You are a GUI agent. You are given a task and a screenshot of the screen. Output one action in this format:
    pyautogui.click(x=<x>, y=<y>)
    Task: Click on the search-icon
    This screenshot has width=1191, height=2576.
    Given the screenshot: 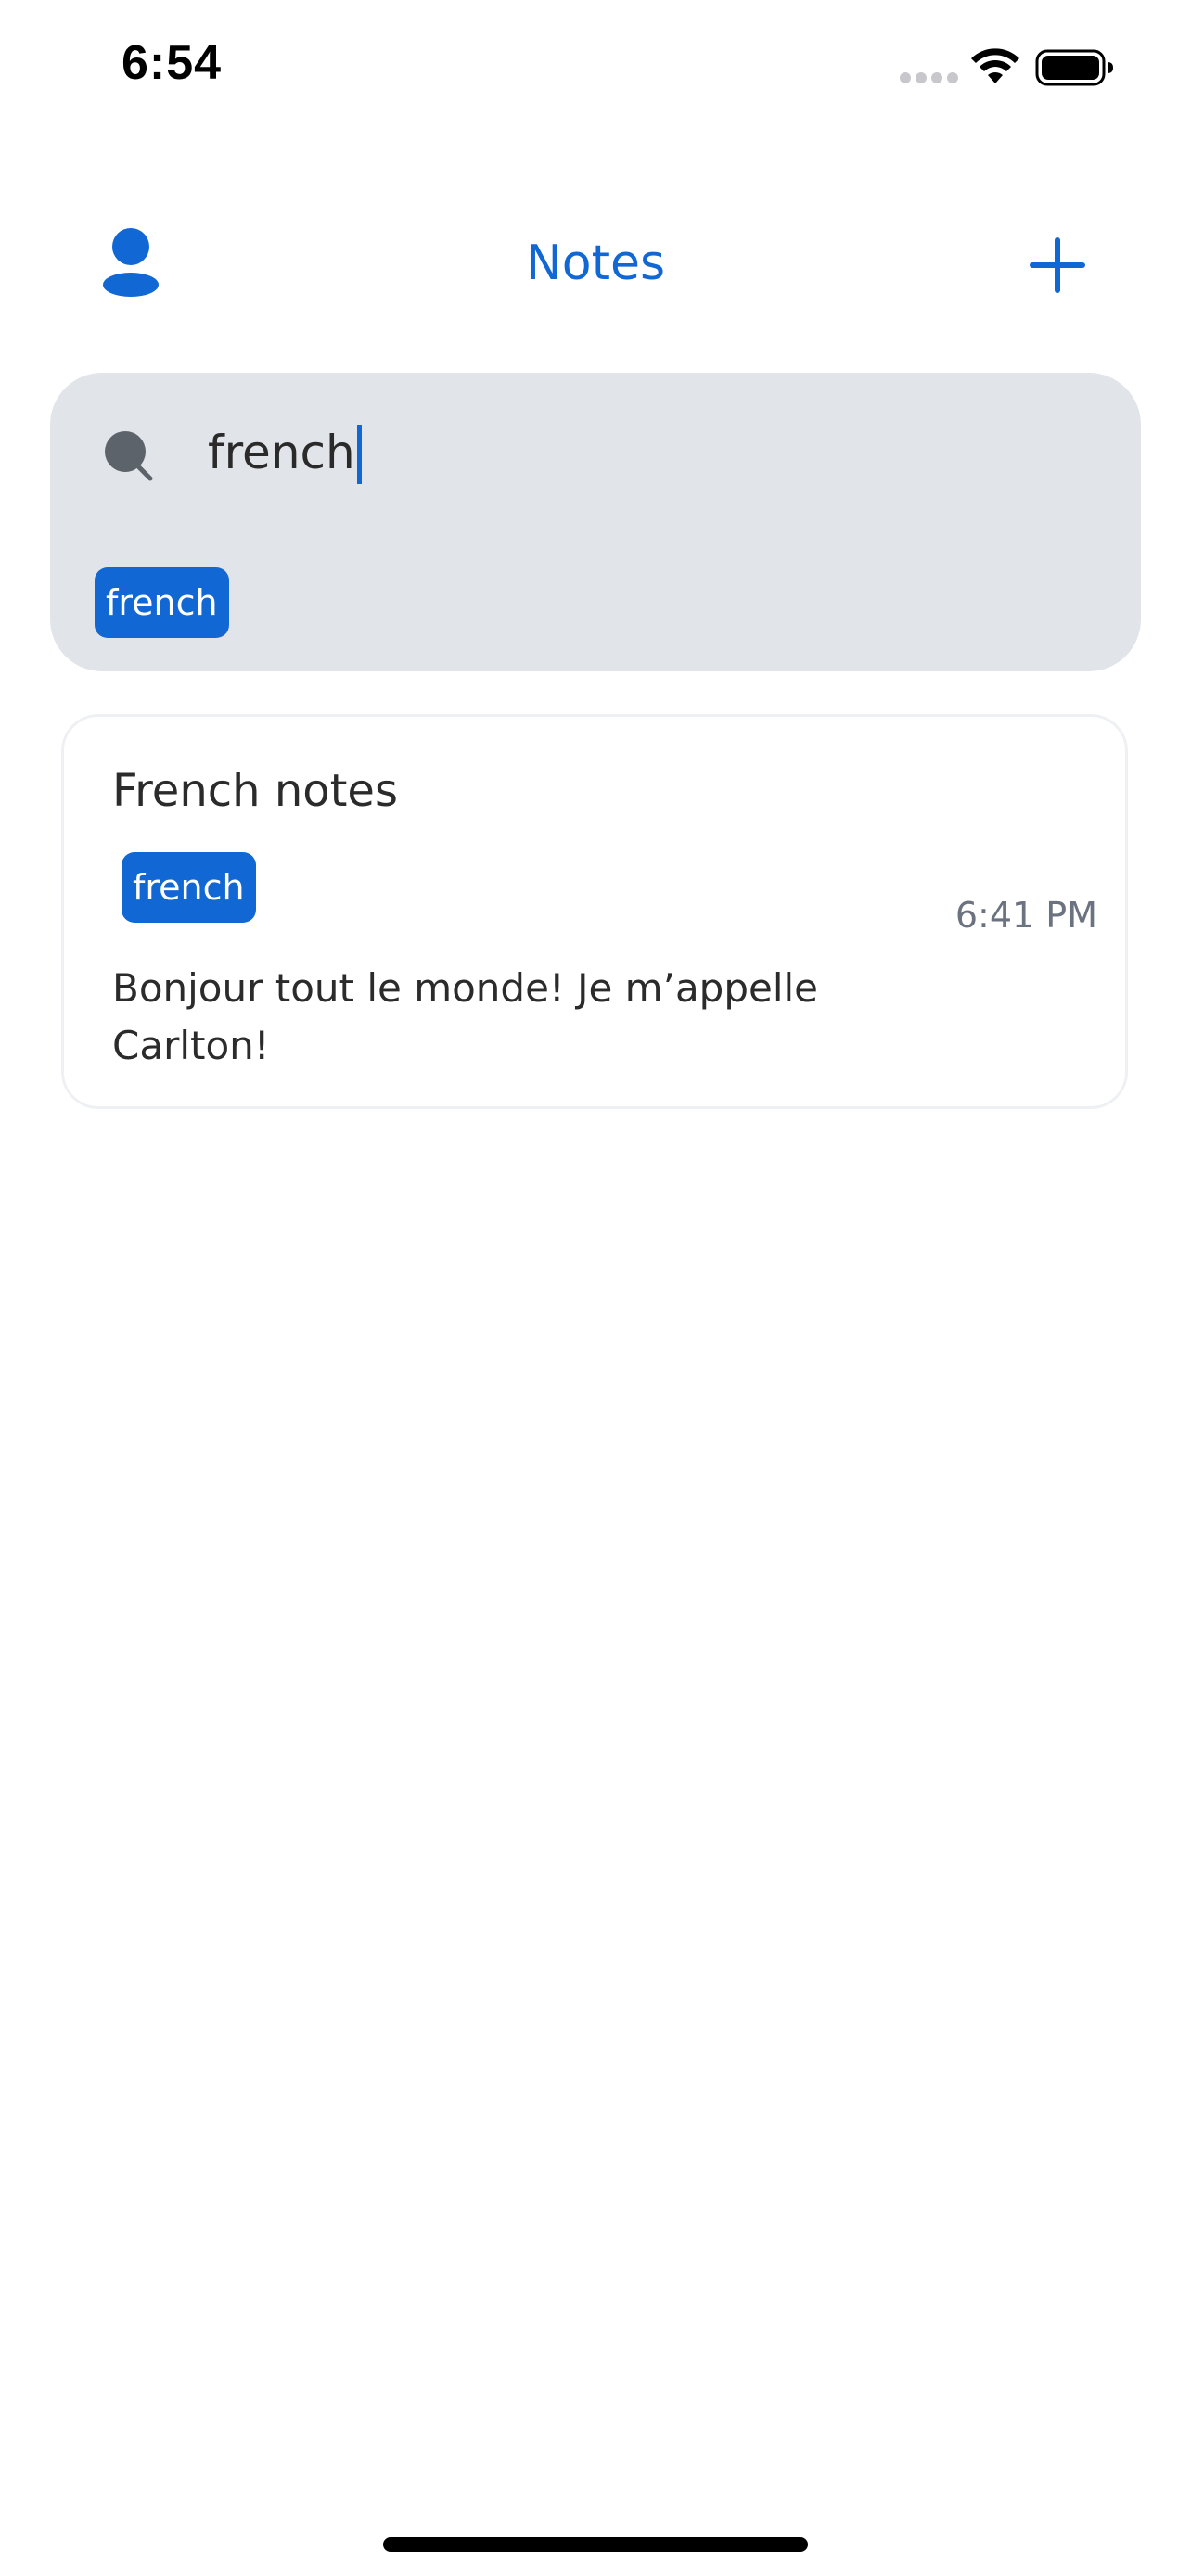 What is the action you would take?
    pyautogui.click(x=129, y=456)
    